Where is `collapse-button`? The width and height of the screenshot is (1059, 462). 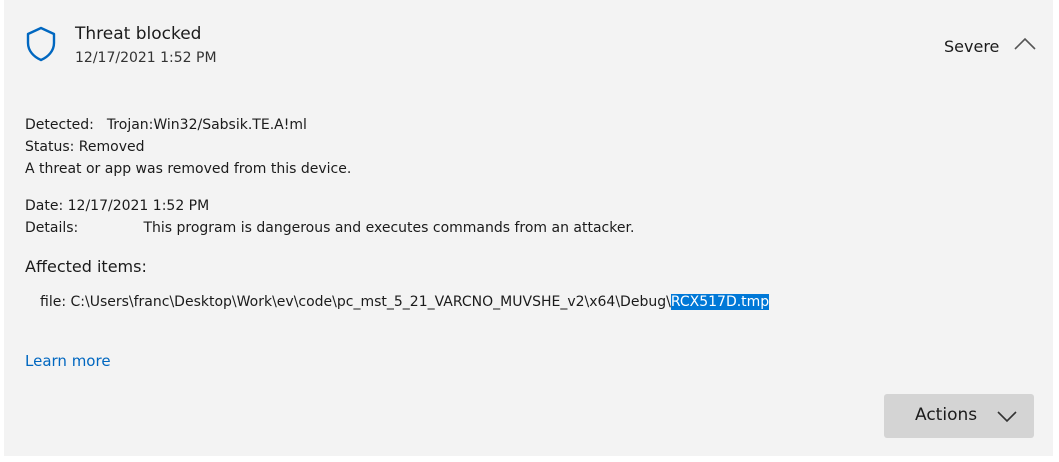
collapse-button is located at coordinates (1025, 44).